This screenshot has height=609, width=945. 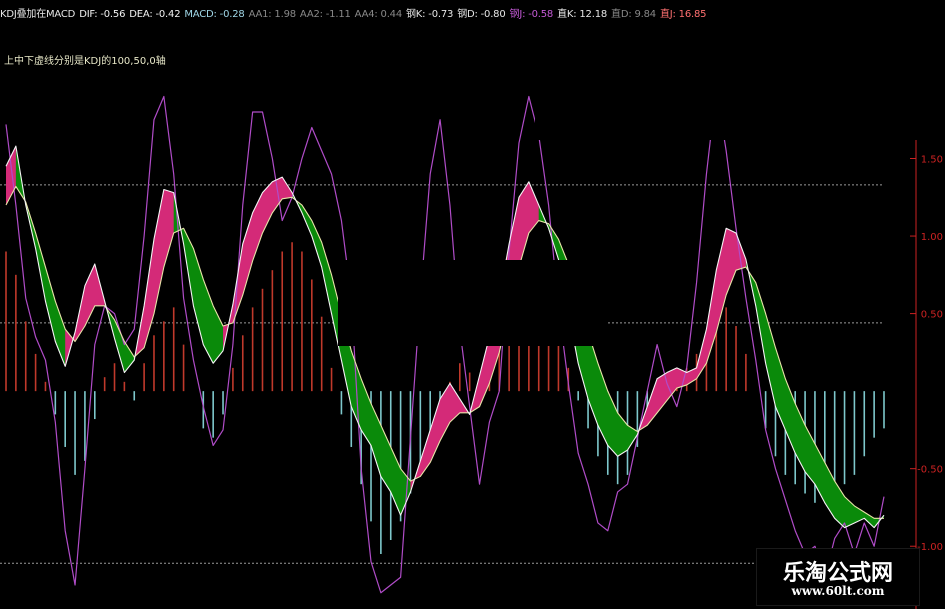 What do you see at coordinates (531, 14) in the screenshot?
I see `legend-item: 钢J: -0.58` at bounding box center [531, 14].